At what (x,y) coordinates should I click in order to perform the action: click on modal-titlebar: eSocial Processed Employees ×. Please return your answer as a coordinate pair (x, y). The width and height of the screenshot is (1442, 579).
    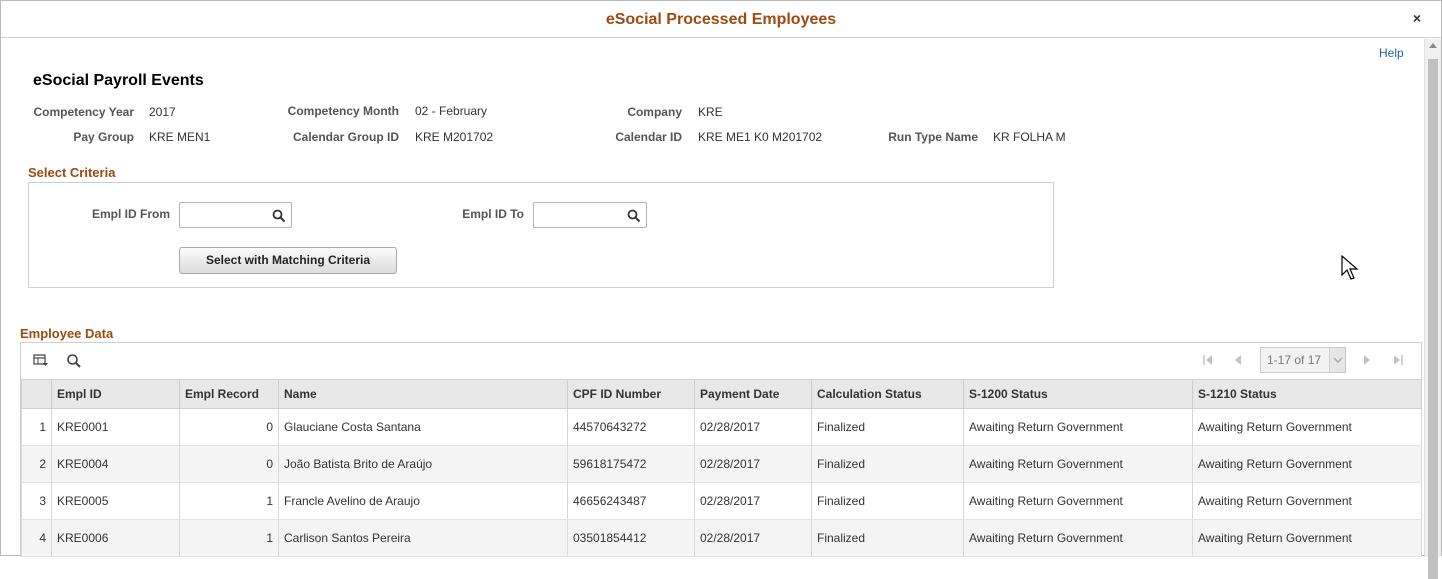
    Looking at the image, I should click on (721, 19).